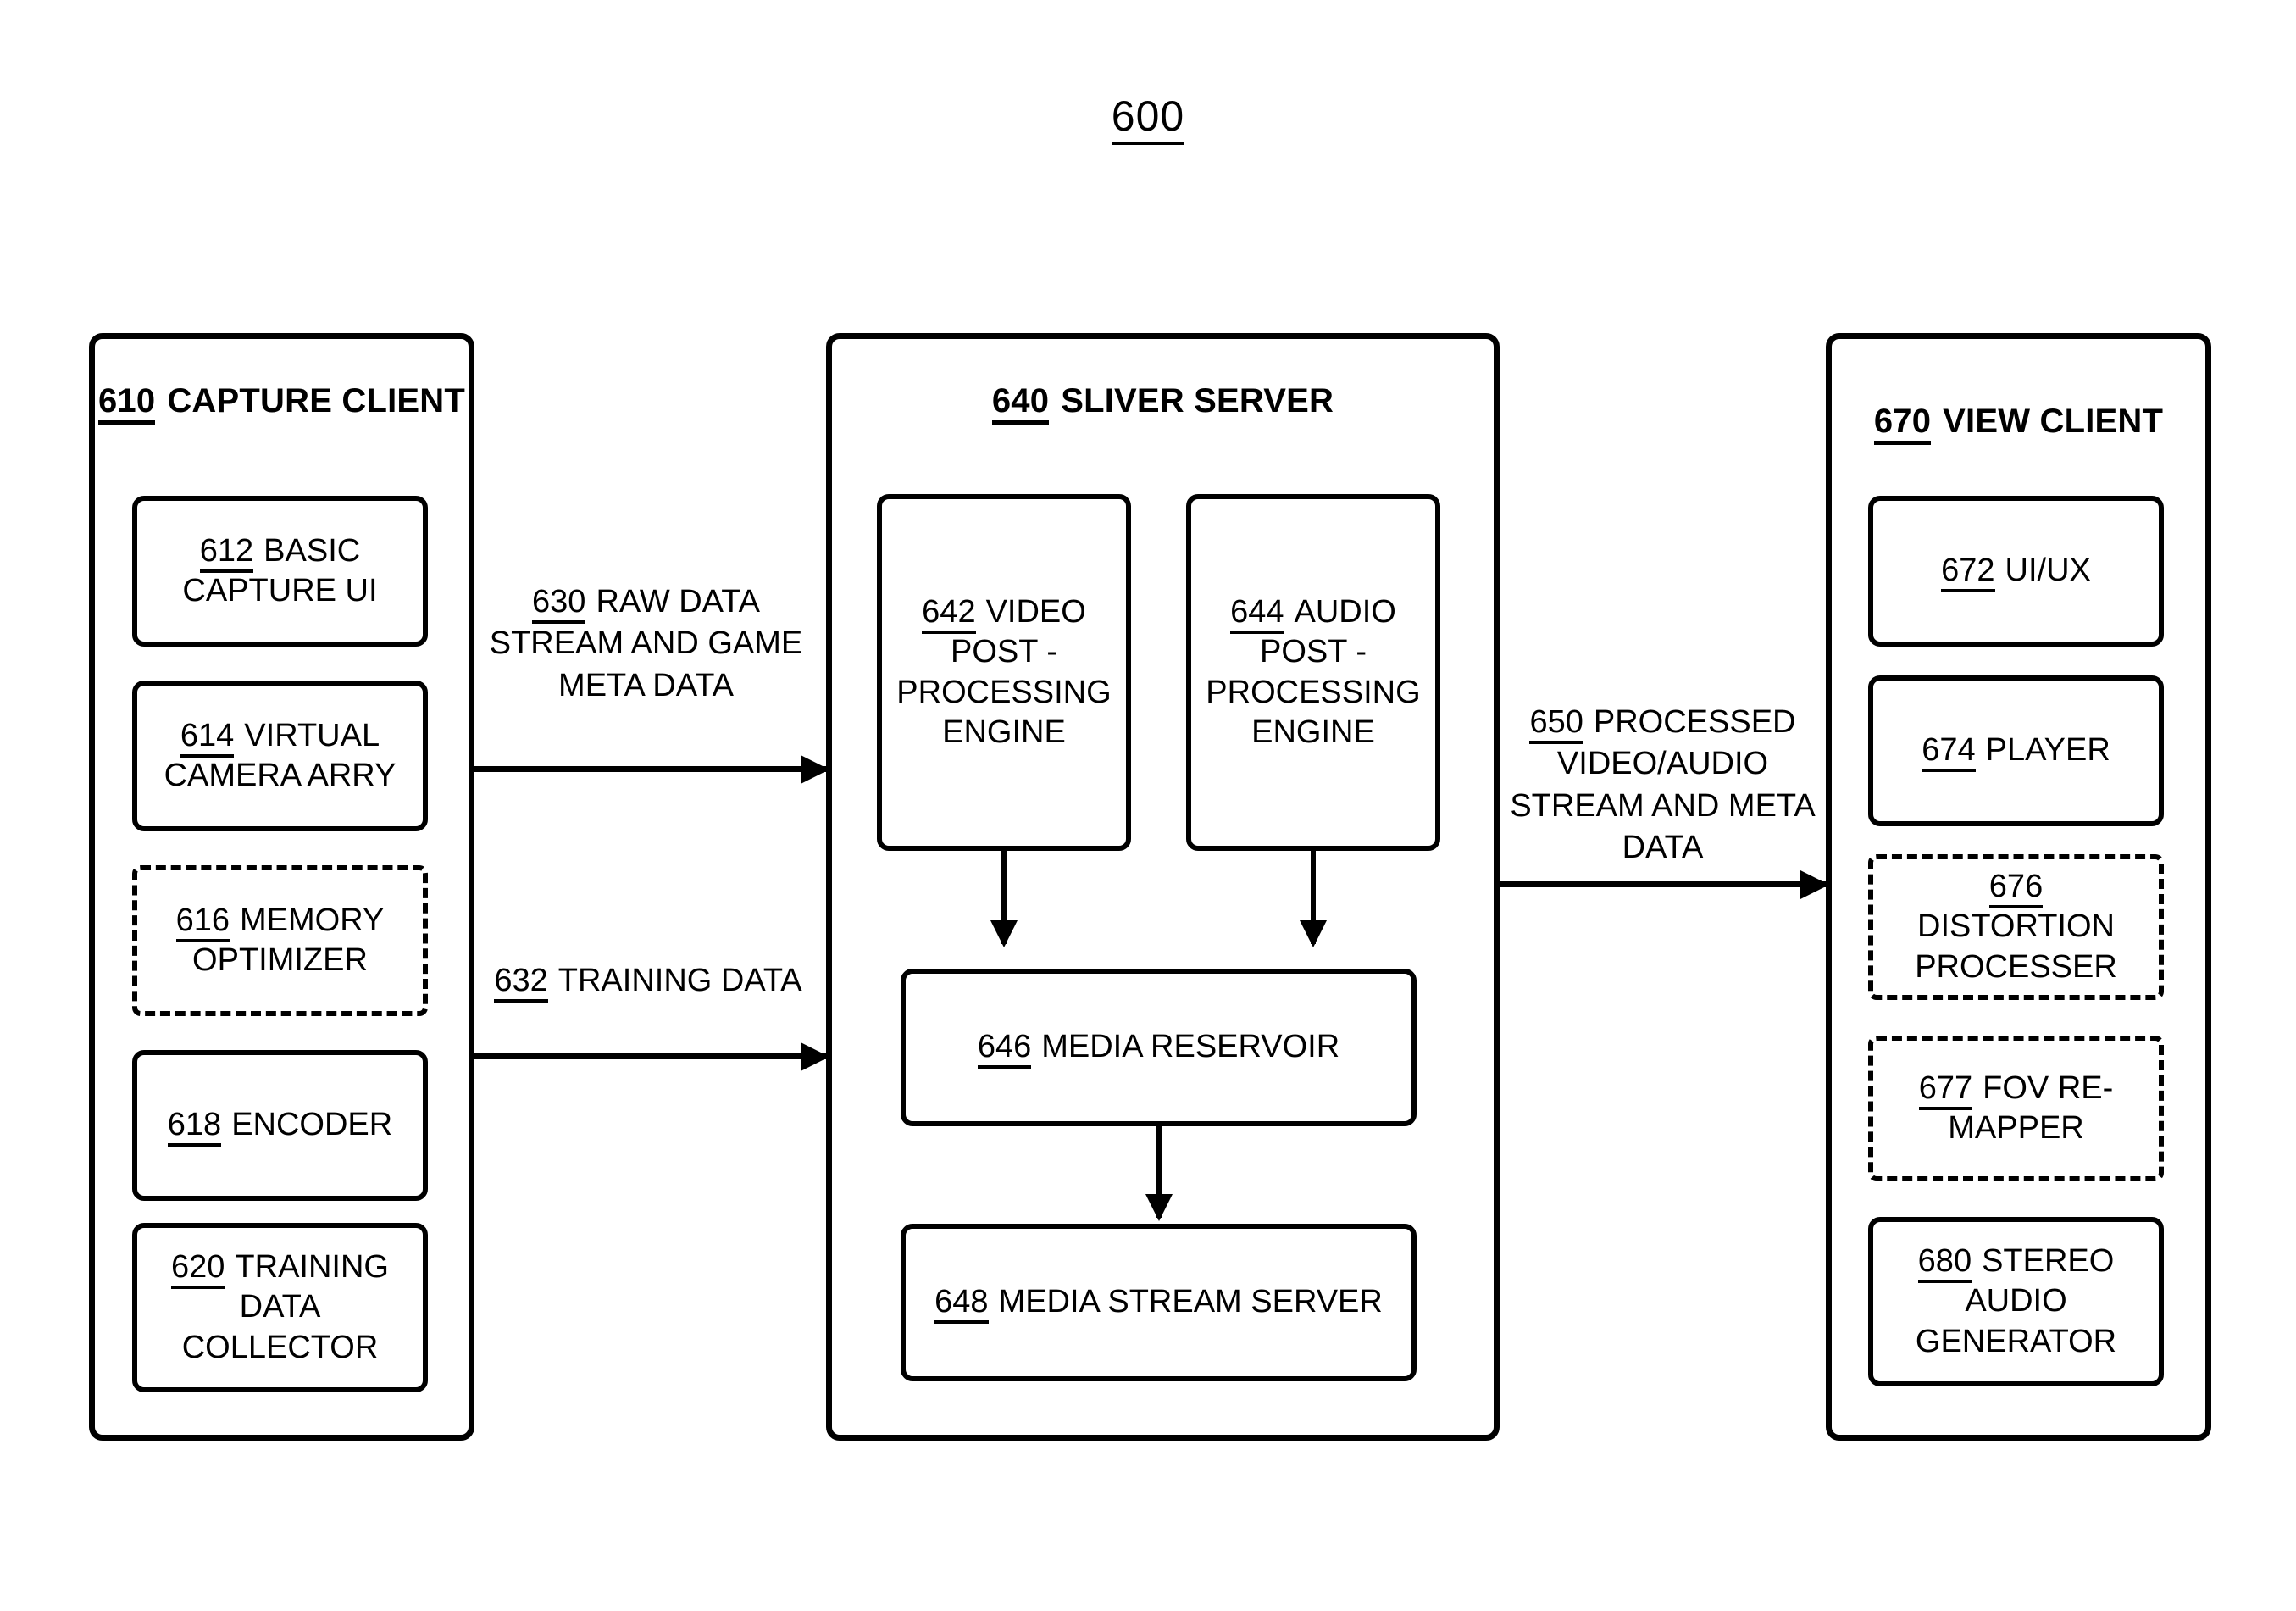  What do you see at coordinates (2031, 1108) in the screenshot?
I see `module-label-677: FOV RE-MAPPER` at bounding box center [2031, 1108].